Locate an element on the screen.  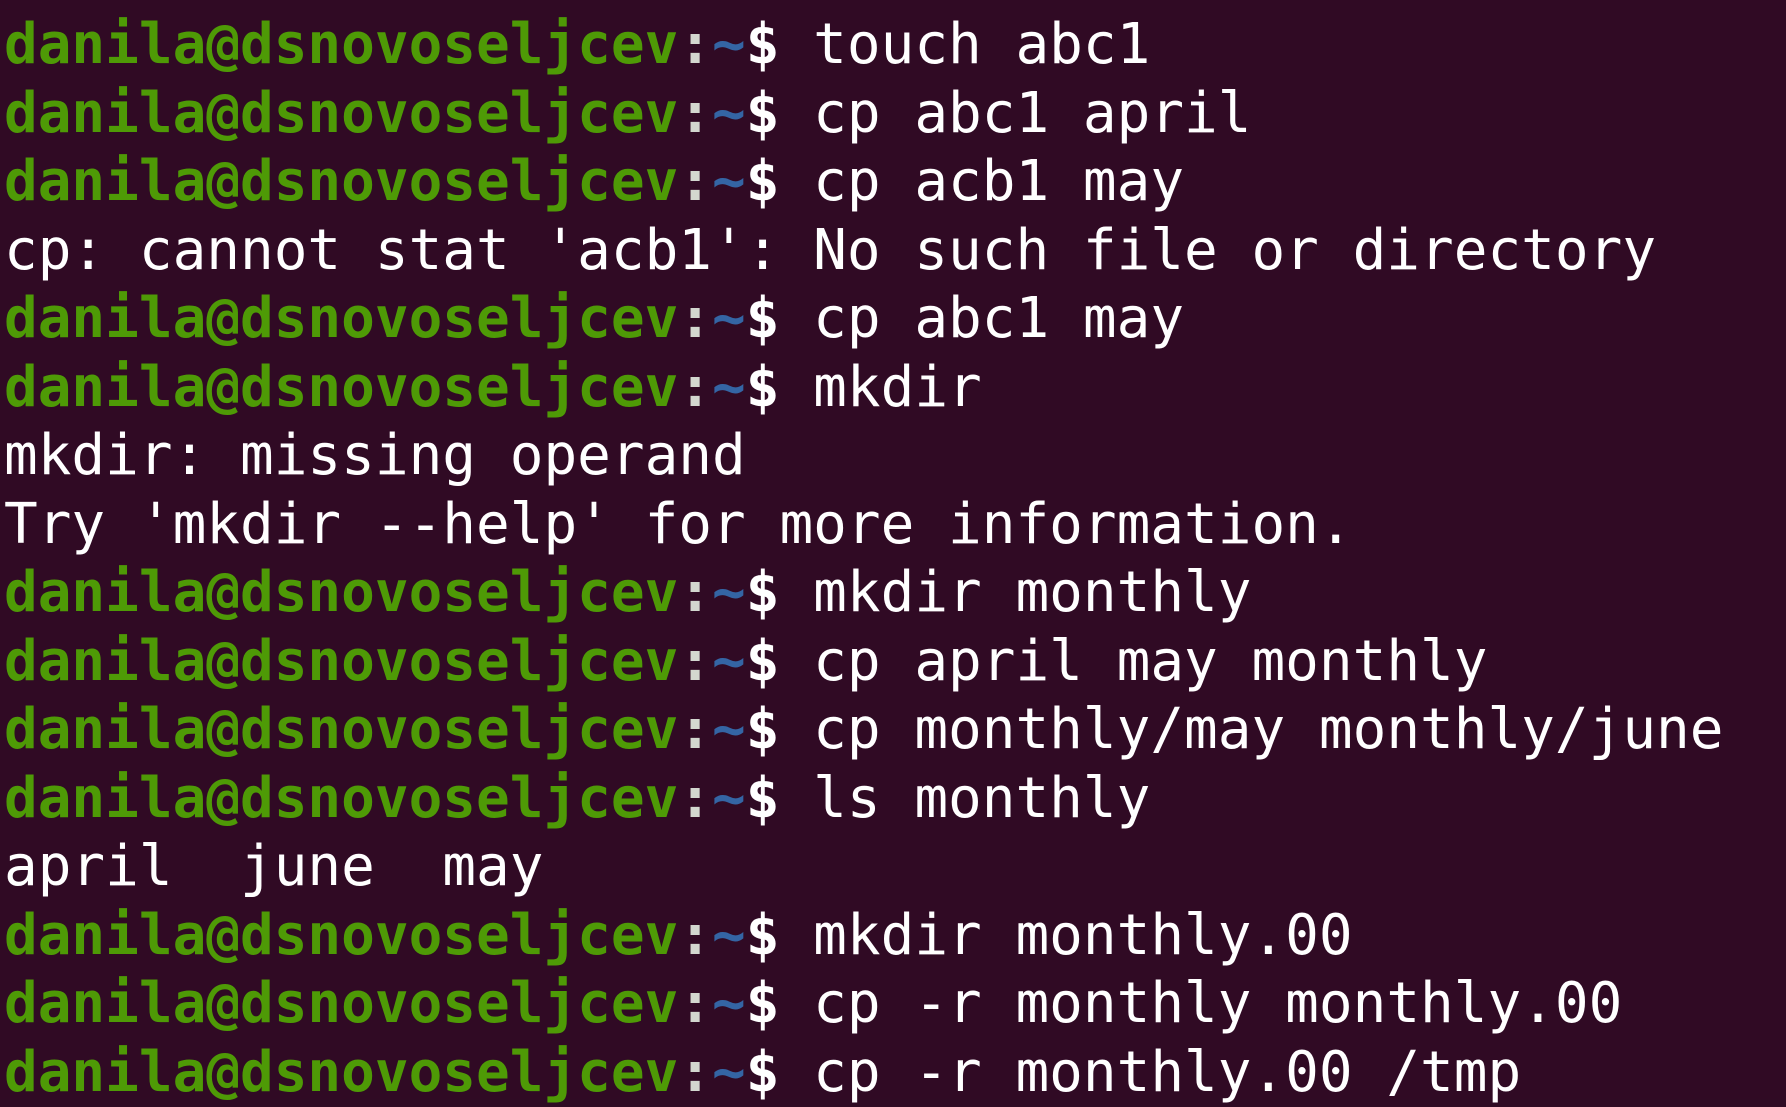
output-text: april june may is located at coordinates (273, 866).